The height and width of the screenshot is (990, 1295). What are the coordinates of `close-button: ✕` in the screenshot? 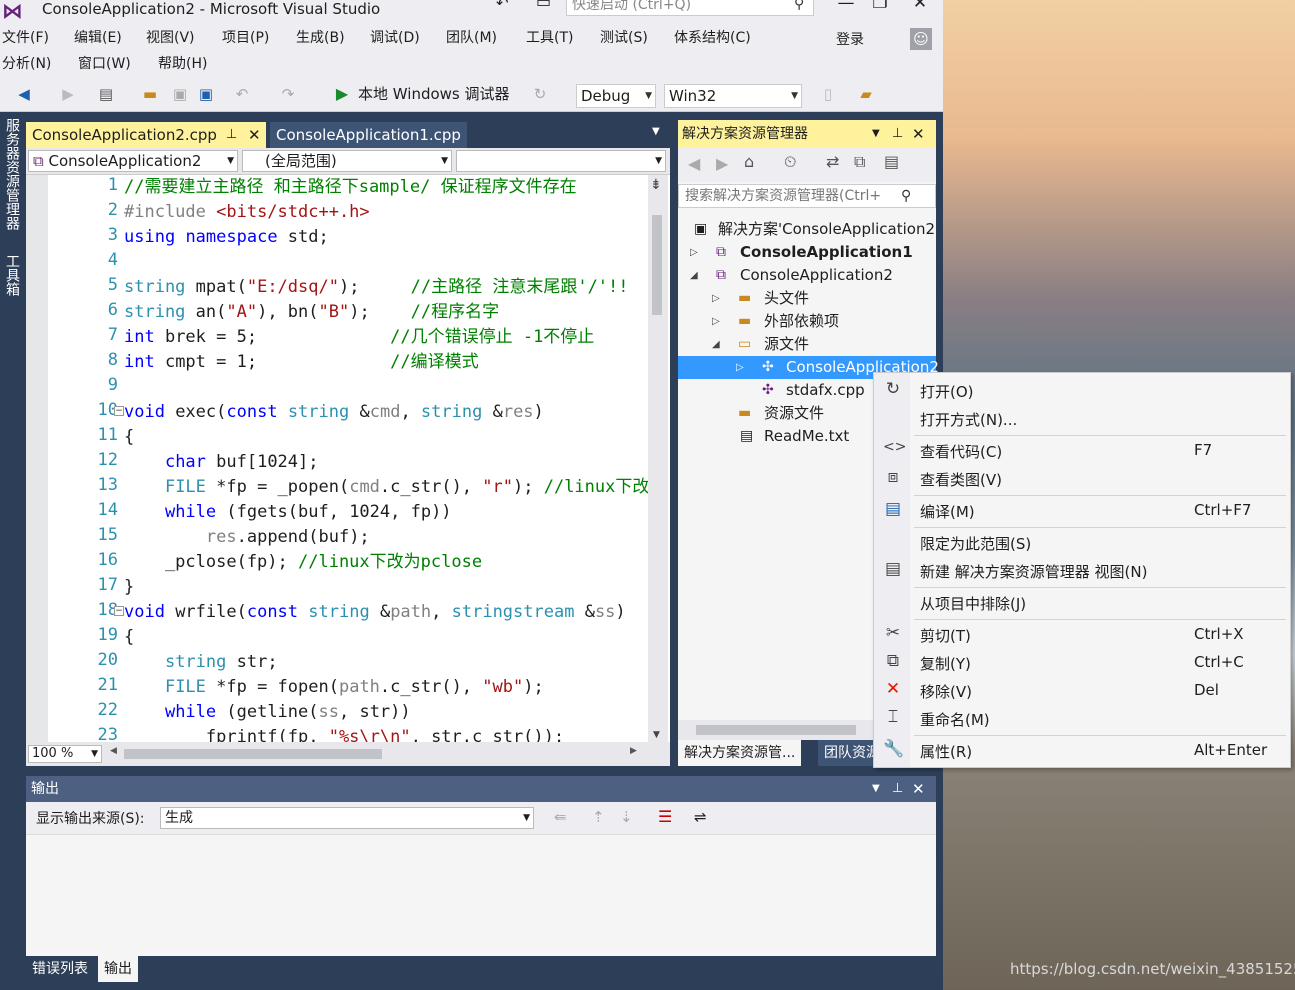 It's located at (920, 7).